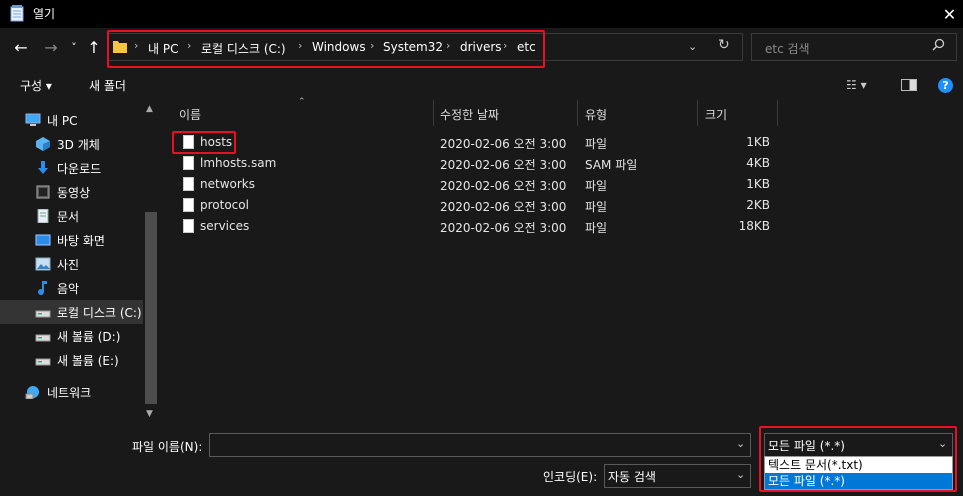 The image size is (963, 496). I want to click on organize-button: 구성 ▾, so click(36, 85).